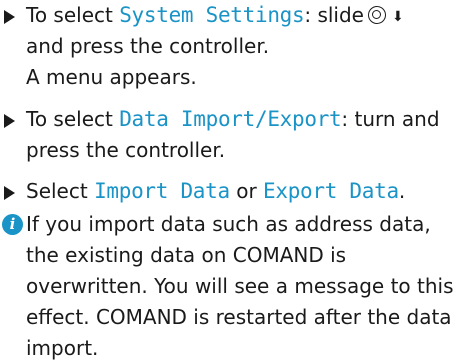  I want to click on step-line: To select System Settings: slide ⬇, so click(215, 15).